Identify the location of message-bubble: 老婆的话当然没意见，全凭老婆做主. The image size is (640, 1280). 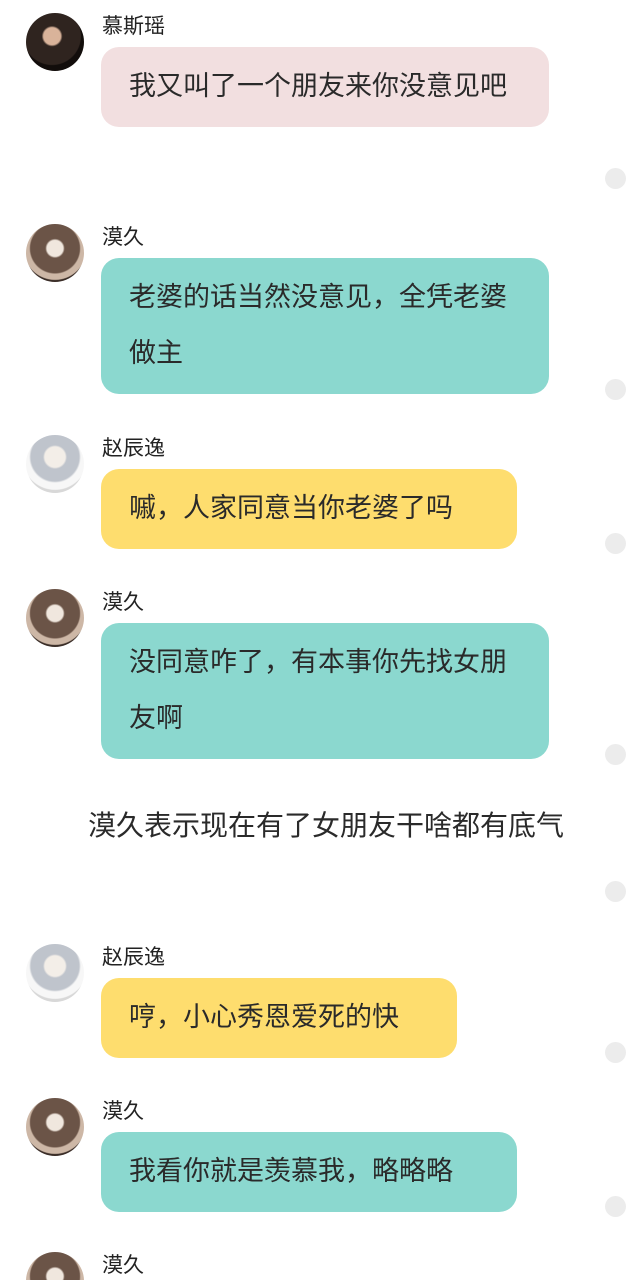
(325, 326).